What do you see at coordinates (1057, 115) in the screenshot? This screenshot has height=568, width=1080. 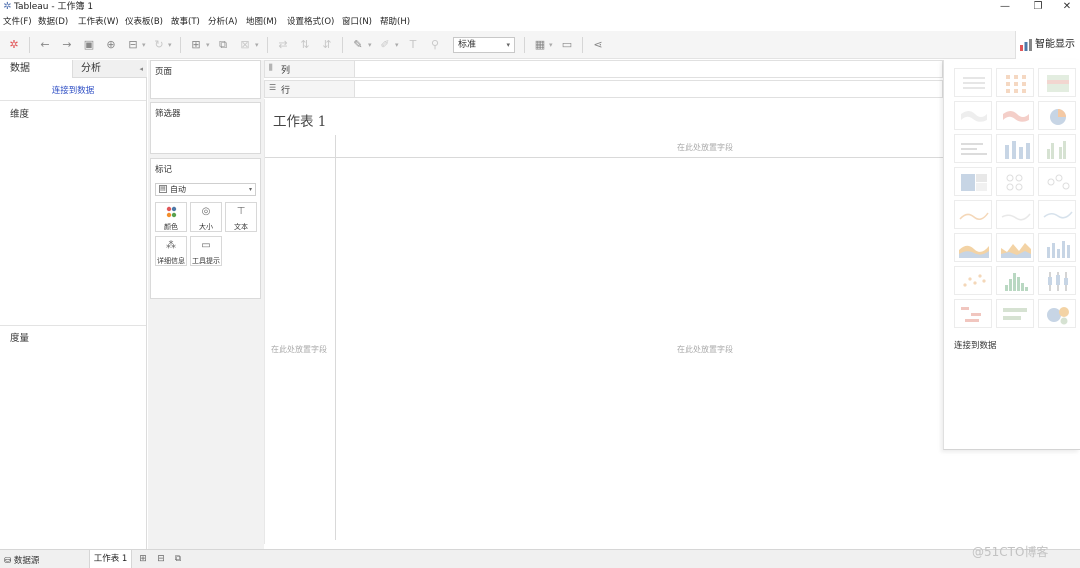 I see `chart-thumb-pie` at bounding box center [1057, 115].